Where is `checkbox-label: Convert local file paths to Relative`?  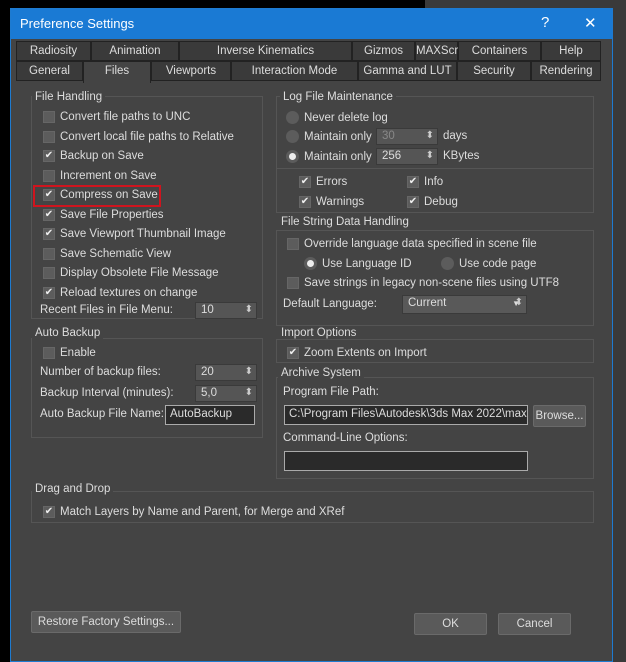 checkbox-label: Convert local file paths to Relative is located at coordinates (147, 136).